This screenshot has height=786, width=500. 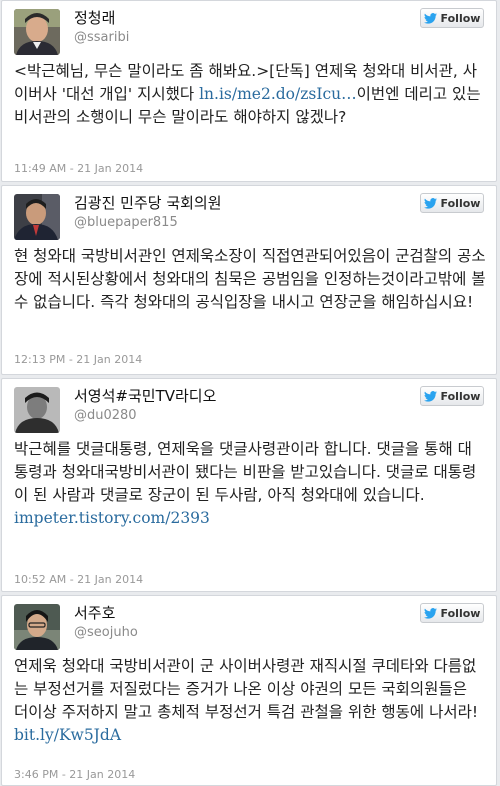 I want to click on user-handle: @seojuho, so click(x=106, y=632).